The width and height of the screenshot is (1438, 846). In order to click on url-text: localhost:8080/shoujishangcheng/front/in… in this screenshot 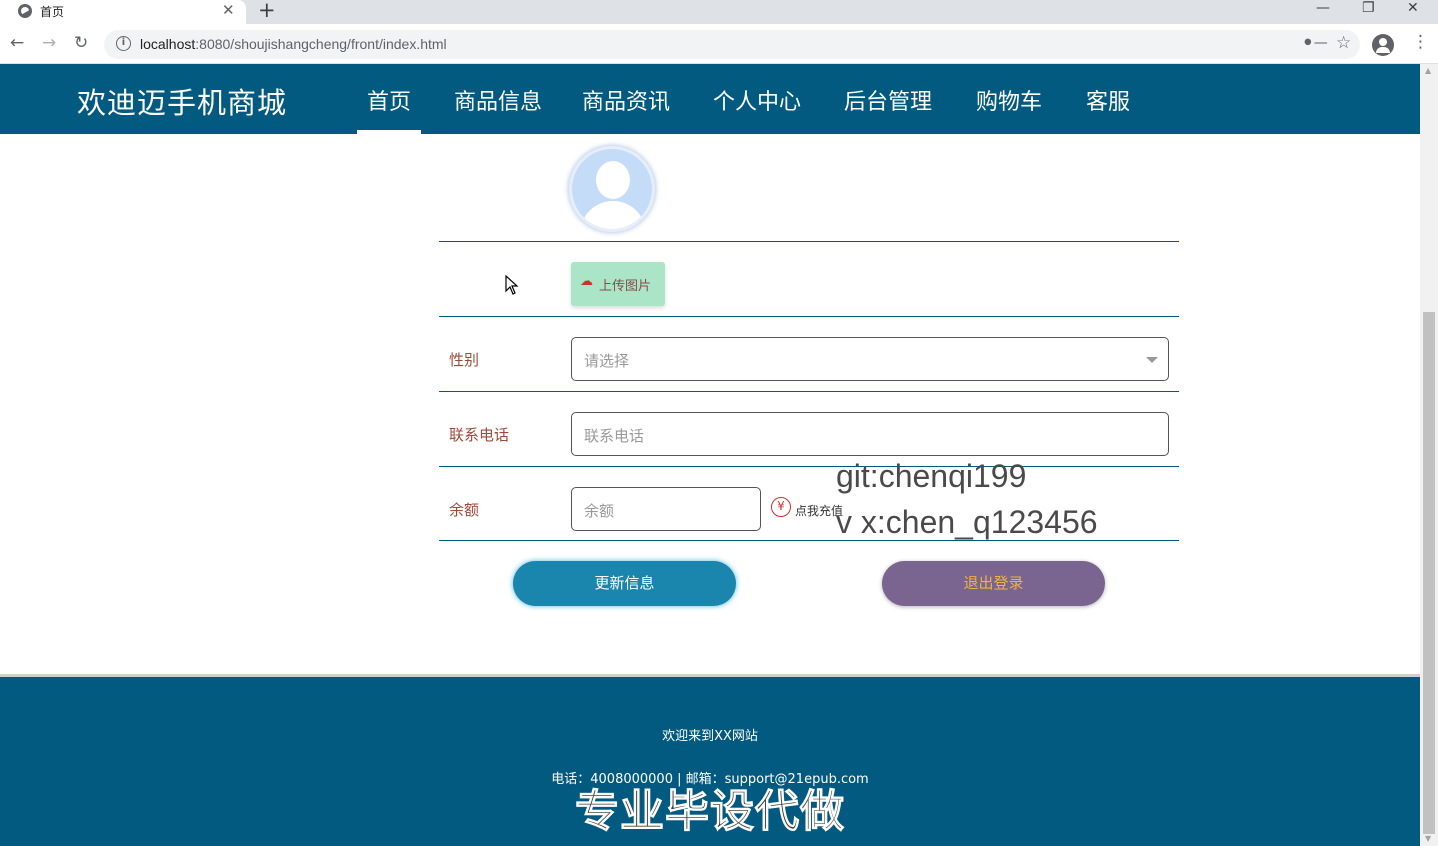, I will do `click(293, 44)`.